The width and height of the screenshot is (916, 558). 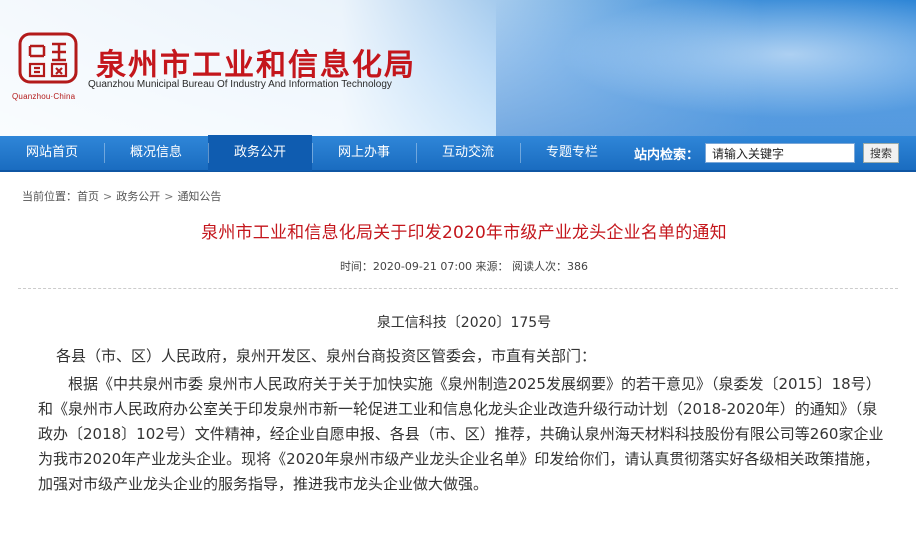 What do you see at coordinates (464, 266) in the screenshot?
I see `article-meta: 时间：2020-09-21 07:00 来源： 阅读人次：386` at bounding box center [464, 266].